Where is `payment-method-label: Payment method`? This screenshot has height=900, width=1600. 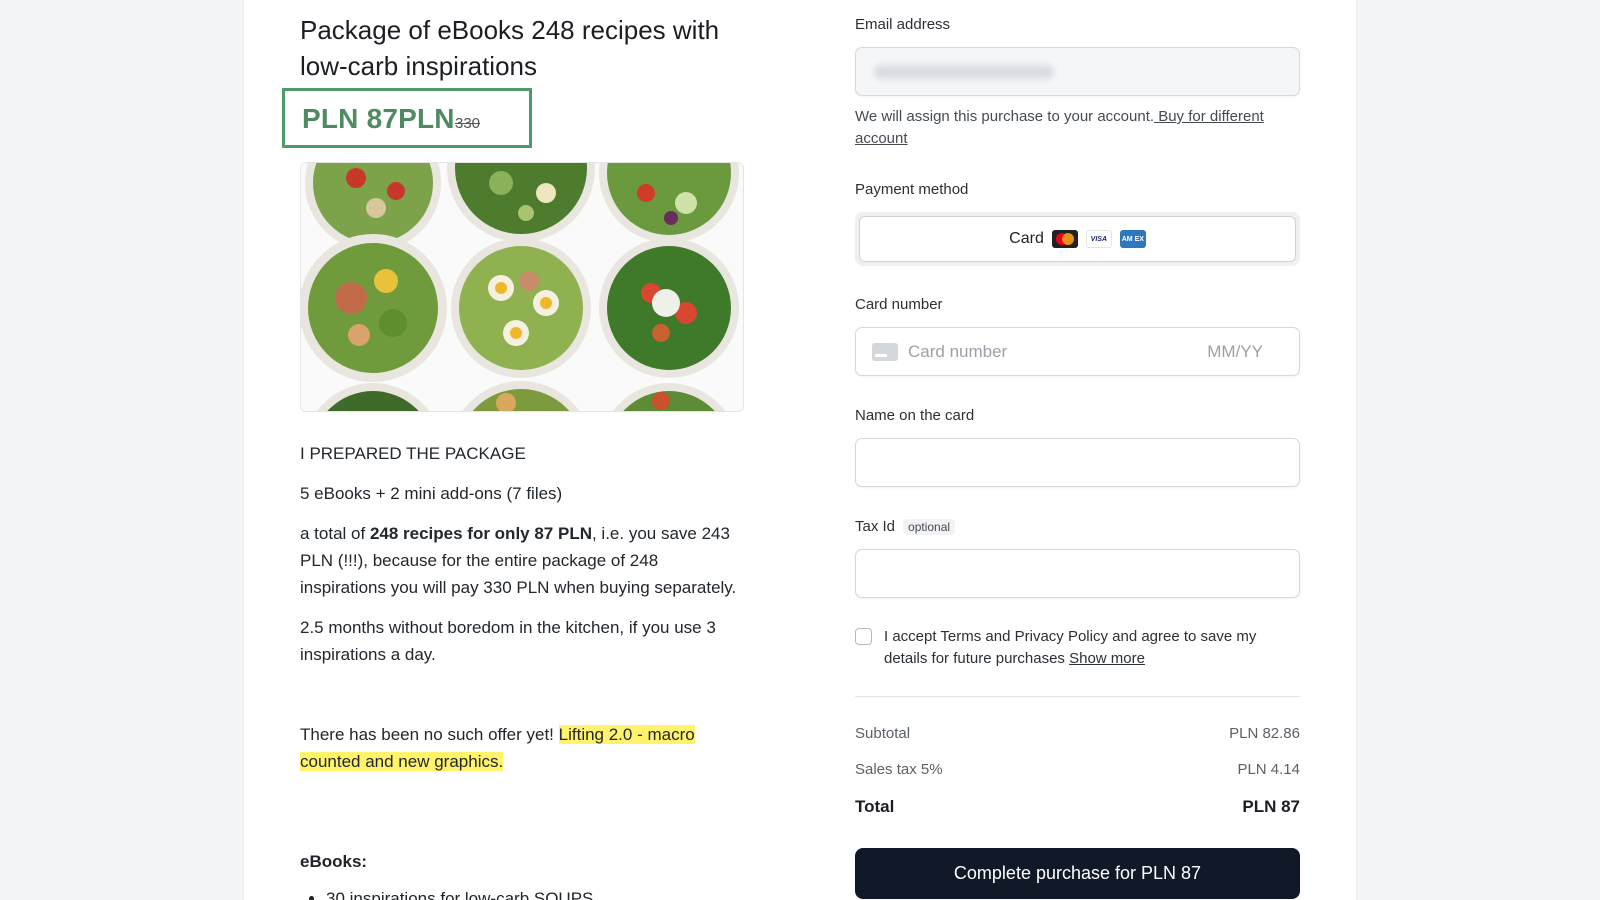 payment-method-label: Payment method is located at coordinates (912, 189).